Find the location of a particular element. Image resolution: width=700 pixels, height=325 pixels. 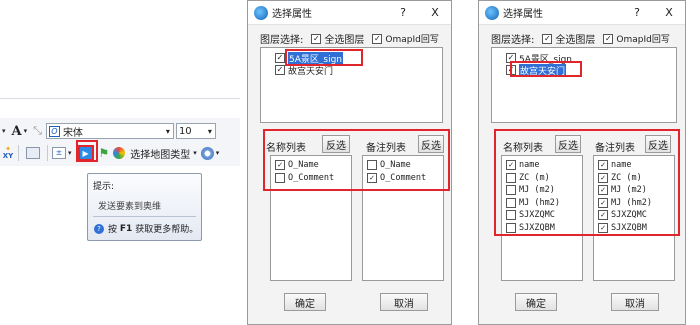

font-italic-icon: O is located at coordinates (54, 131).